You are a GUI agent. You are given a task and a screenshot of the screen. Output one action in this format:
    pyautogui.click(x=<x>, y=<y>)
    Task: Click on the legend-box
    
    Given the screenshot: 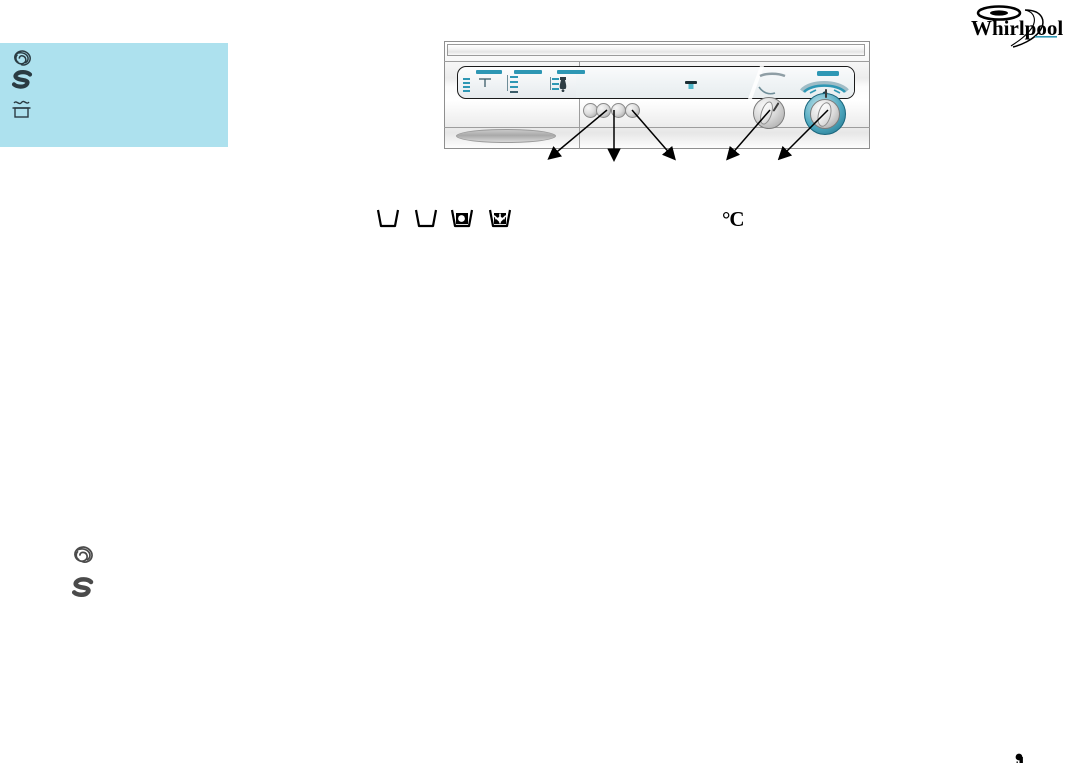 What is the action you would take?
    pyautogui.click(x=114, y=95)
    